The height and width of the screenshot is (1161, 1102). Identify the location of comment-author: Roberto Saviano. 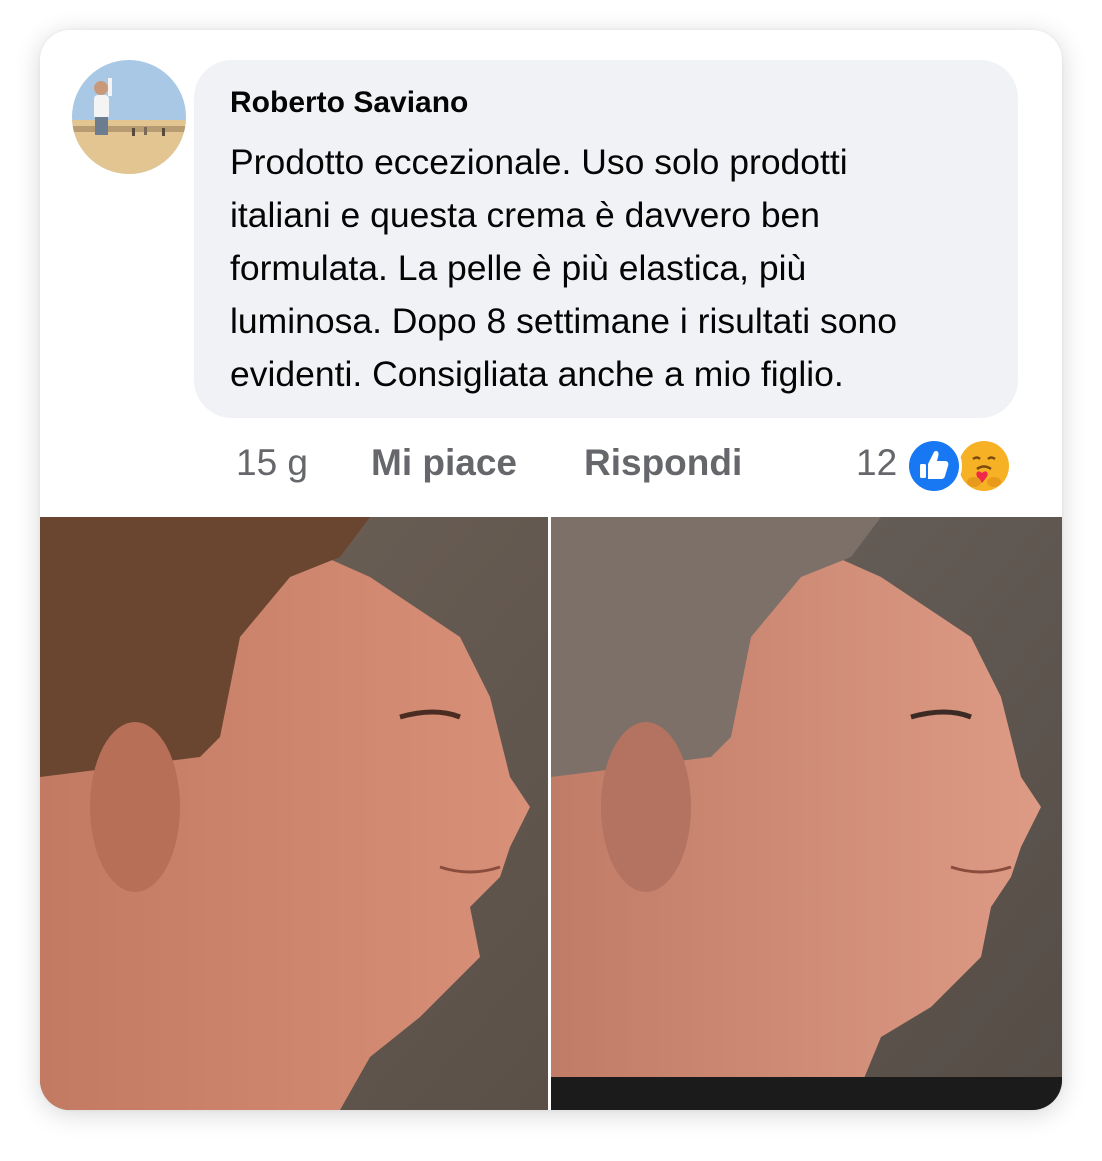
(349, 103).